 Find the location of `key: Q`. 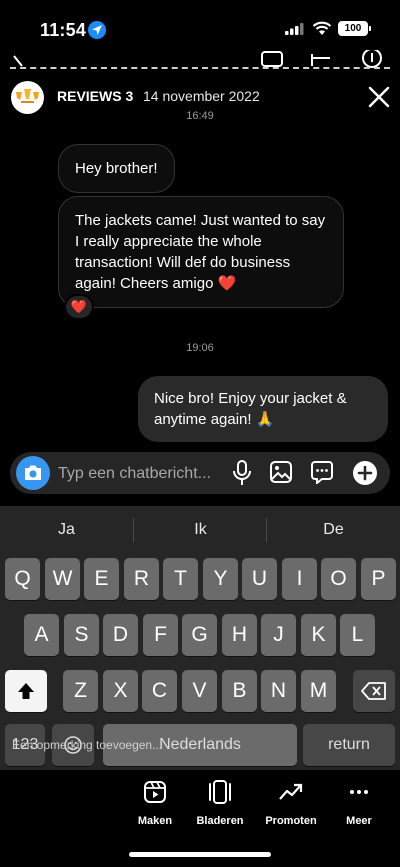

key: Q is located at coordinates (22, 579).